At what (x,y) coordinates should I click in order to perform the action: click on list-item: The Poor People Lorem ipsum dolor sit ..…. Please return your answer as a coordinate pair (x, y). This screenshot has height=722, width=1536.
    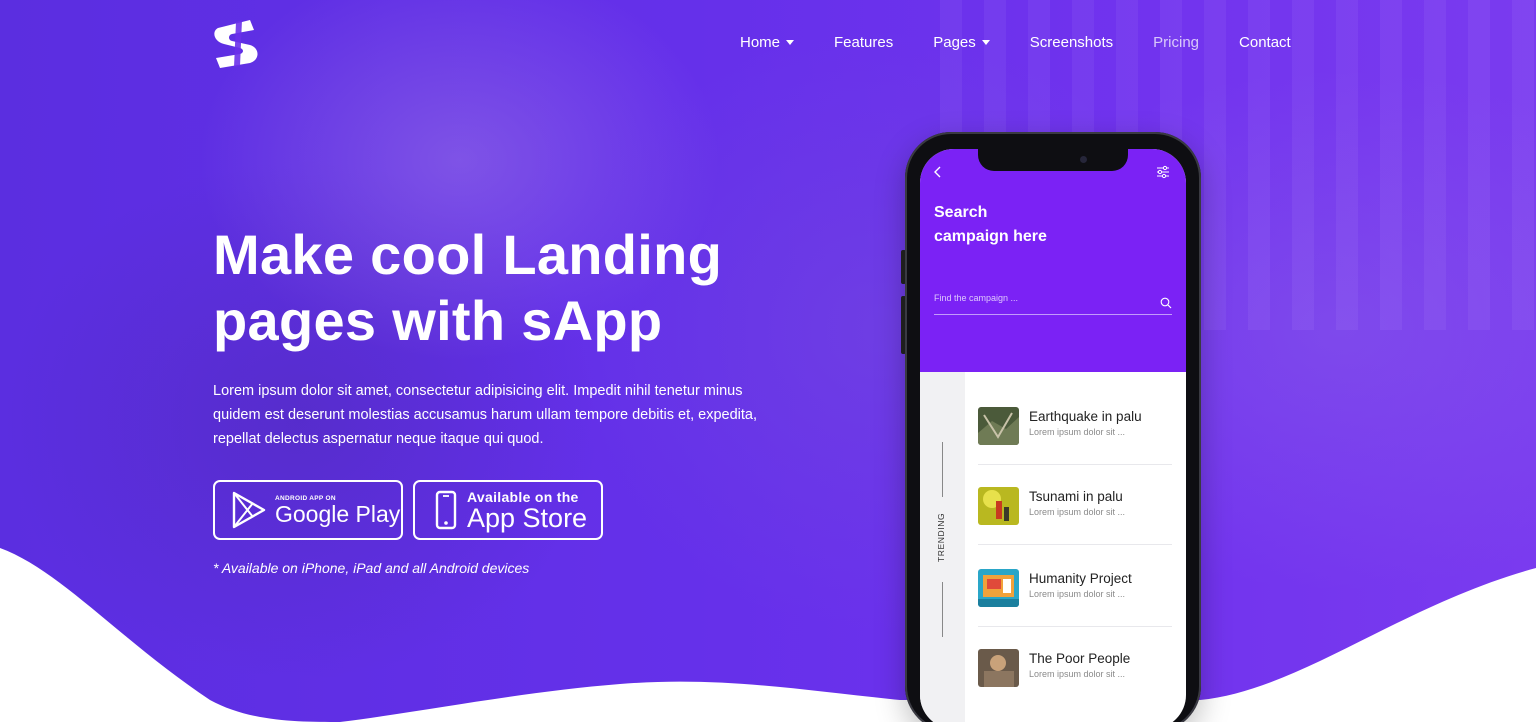
    Looking at the image, I should click on (1075, 667).